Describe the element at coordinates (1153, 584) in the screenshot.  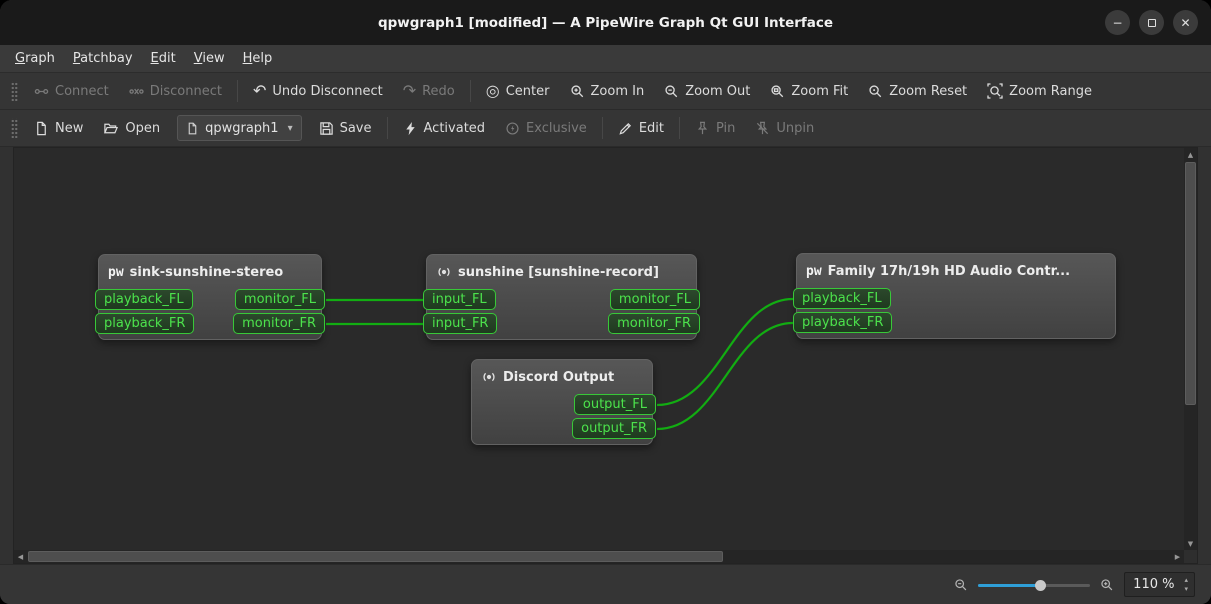
I see `zoom-value: 110 %` at that location.